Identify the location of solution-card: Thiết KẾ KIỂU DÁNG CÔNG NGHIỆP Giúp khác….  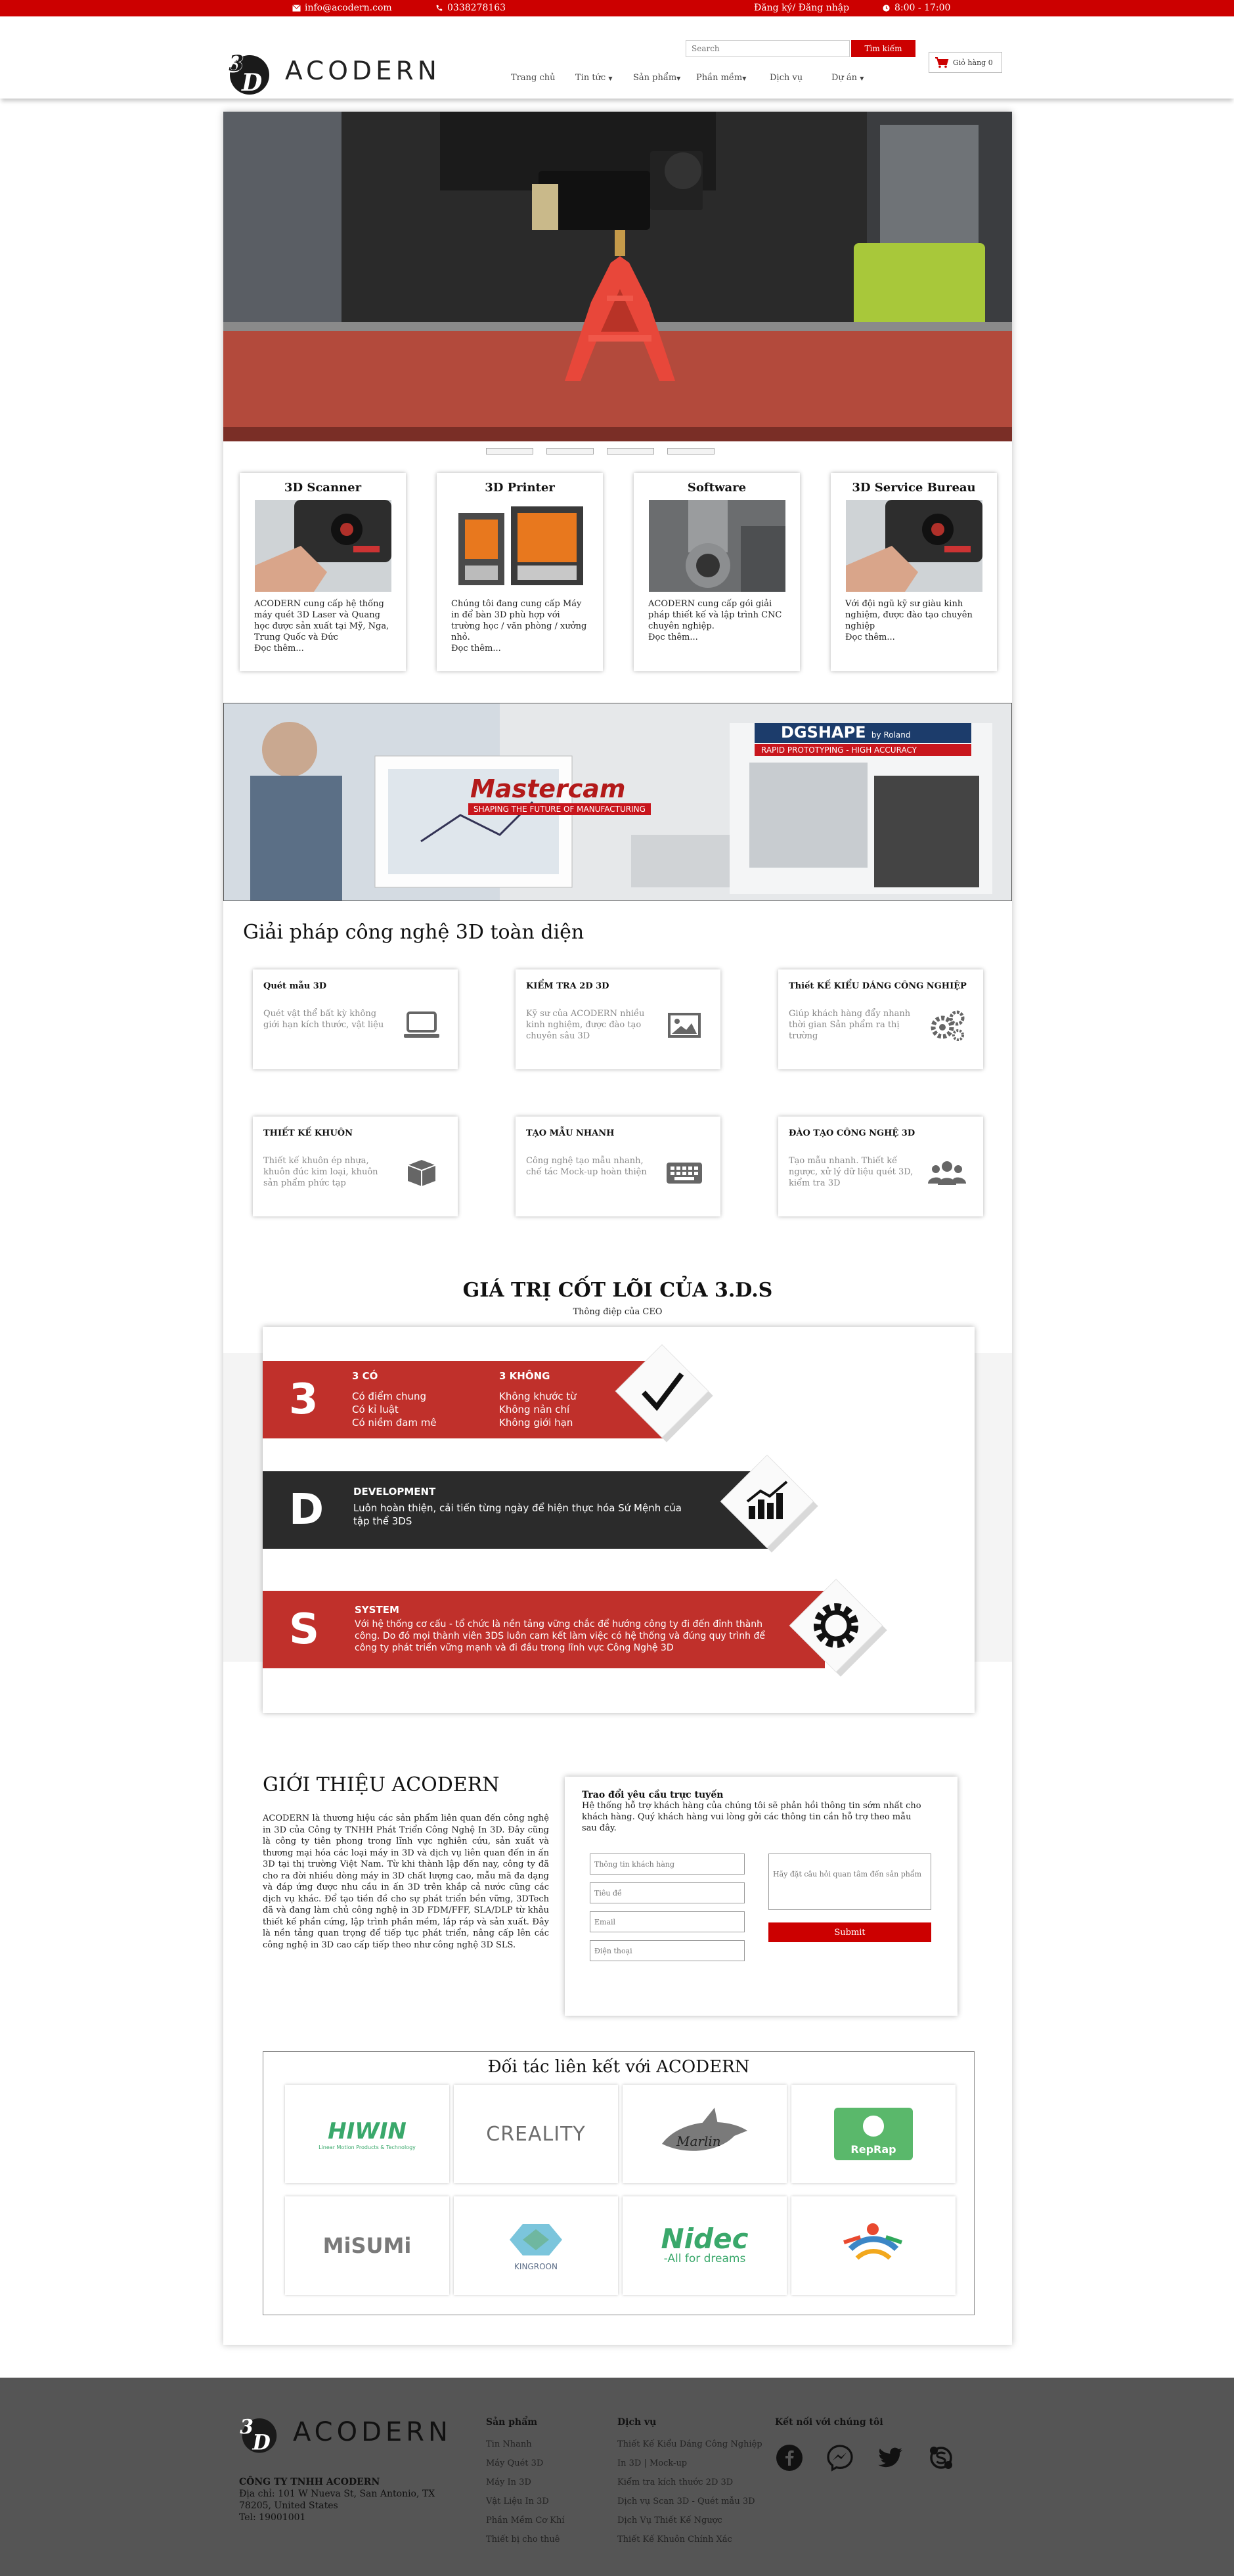
(880, 1019).